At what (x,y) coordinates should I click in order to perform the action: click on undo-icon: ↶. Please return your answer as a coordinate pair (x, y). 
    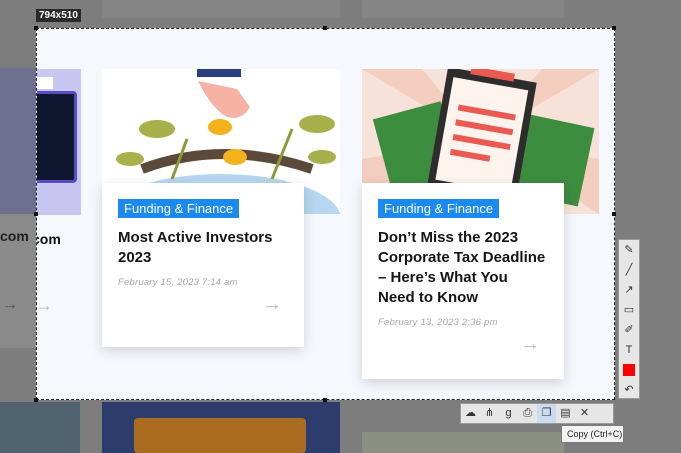
    Looking at the image, I should click on (629, 390).